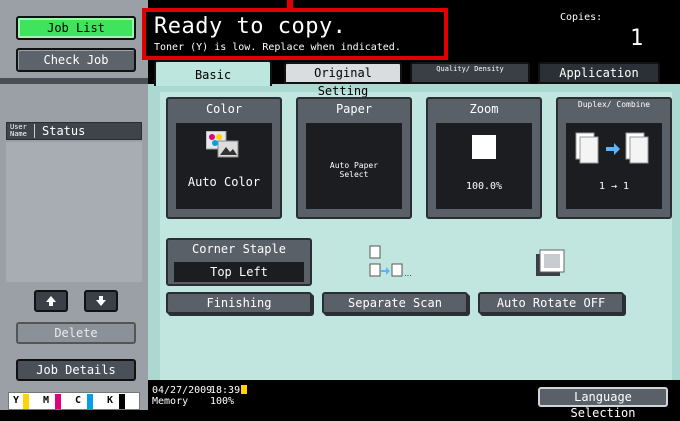 Image resolution: width=680 pixels, height=421 pixels. I want to click on column-status: Status, so click(64, 131).